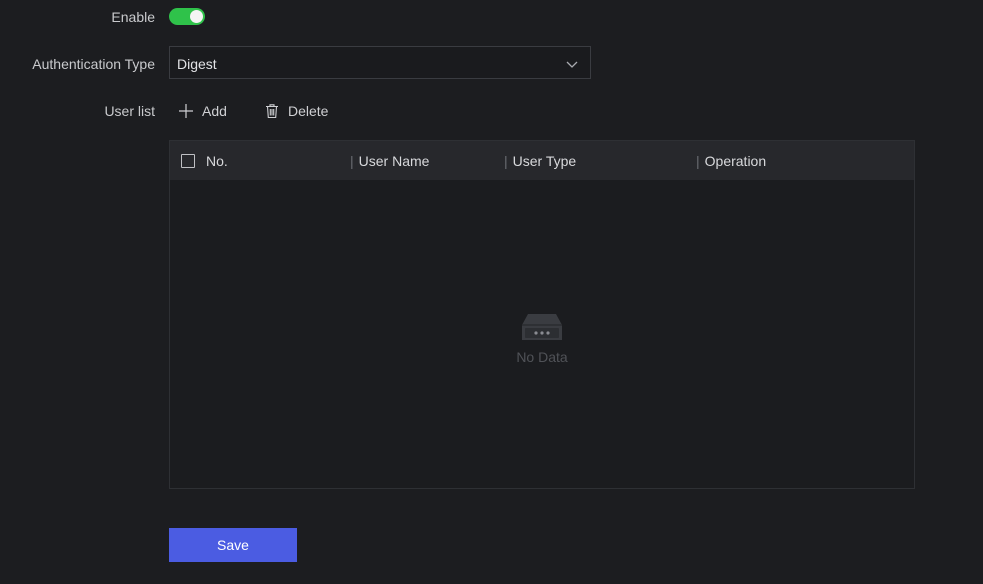  Describe the element at coordinates (731, 161) in the screenshot. I see `column-header-operation: | Operation` at that location.